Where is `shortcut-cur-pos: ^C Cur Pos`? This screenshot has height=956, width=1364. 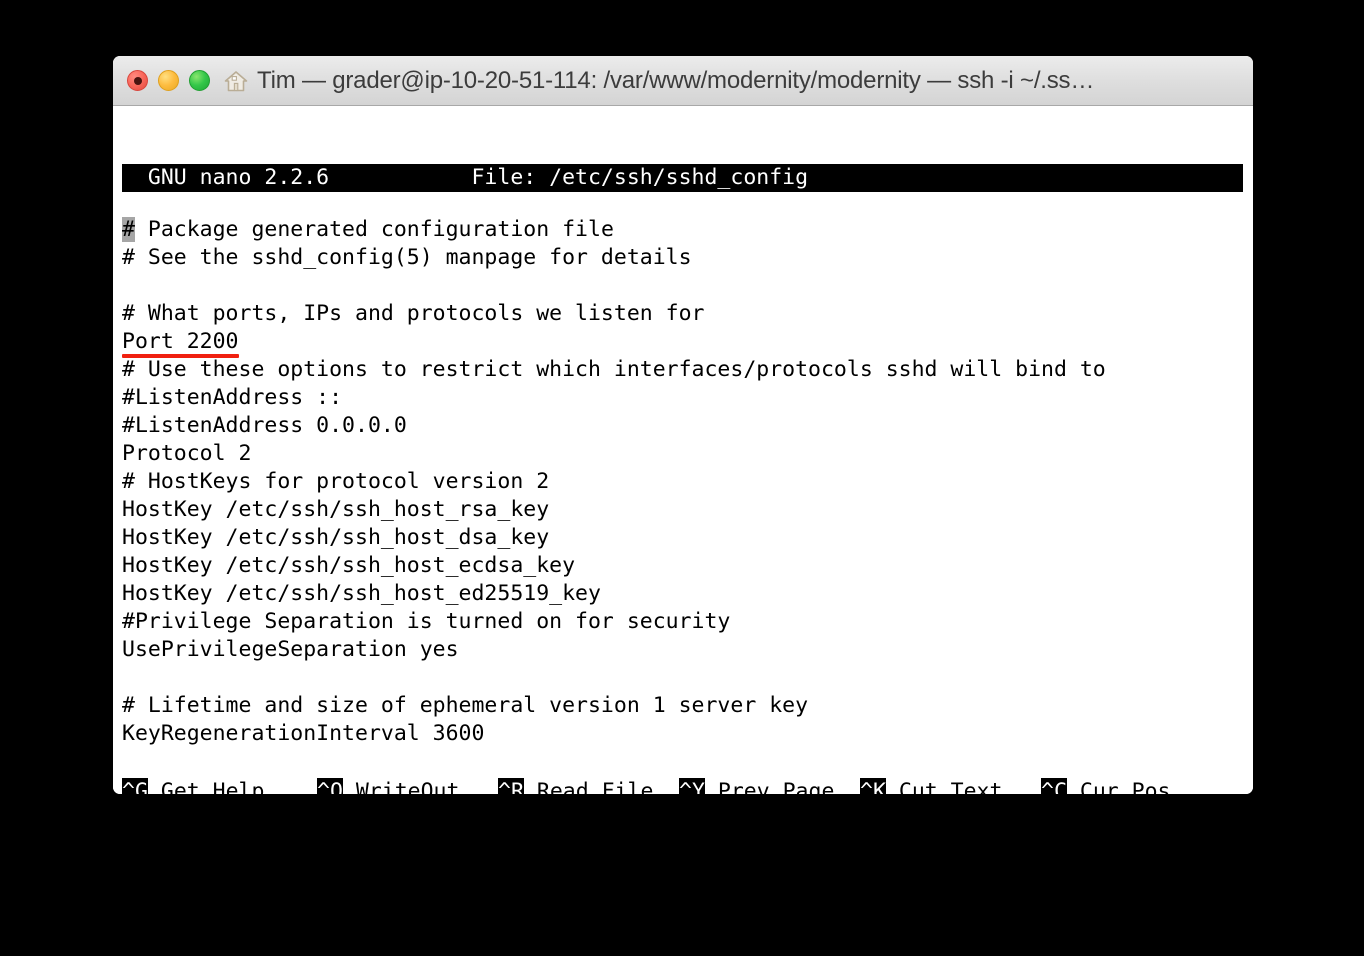
shortcut-cur-pos: ^C Cur Pos is located at coordinates (1126, 786).